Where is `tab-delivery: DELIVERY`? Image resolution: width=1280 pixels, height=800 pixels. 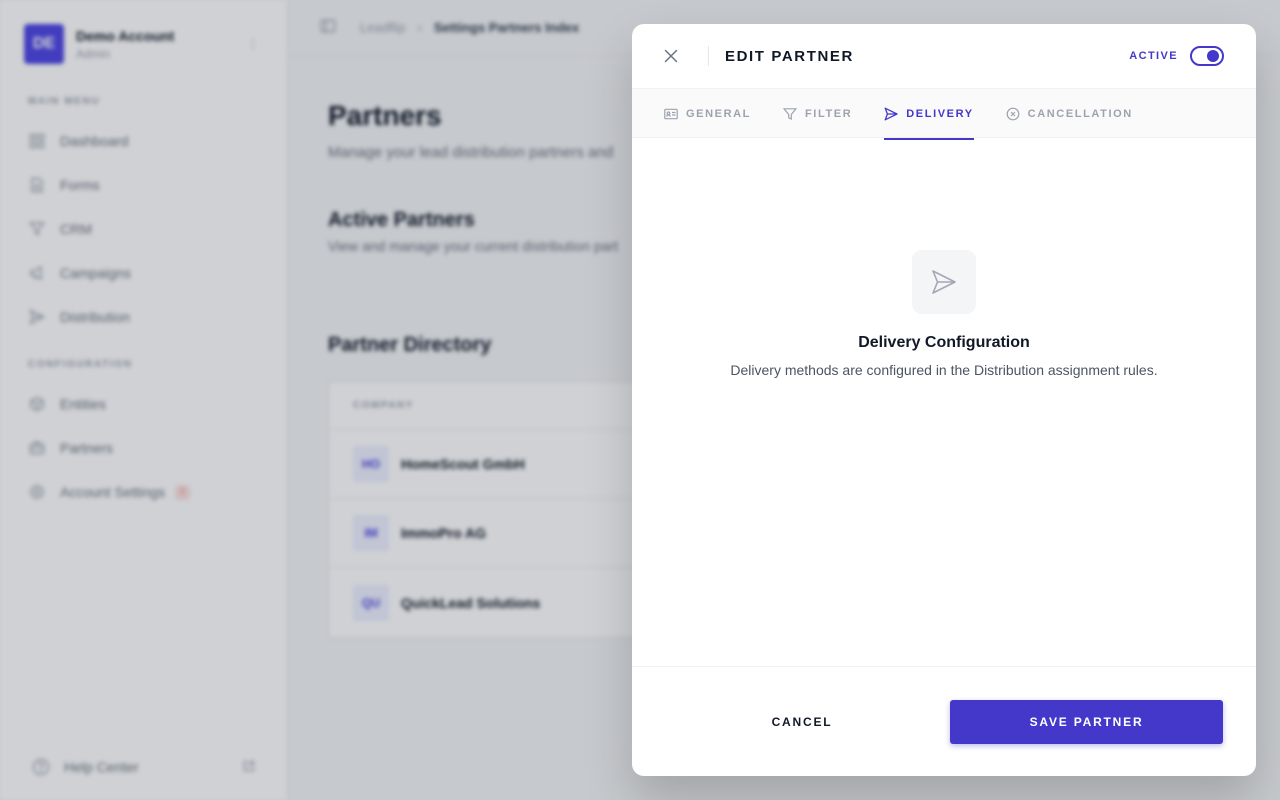 tab-delivery: DELIVERY is located at coordinates (929, 114).